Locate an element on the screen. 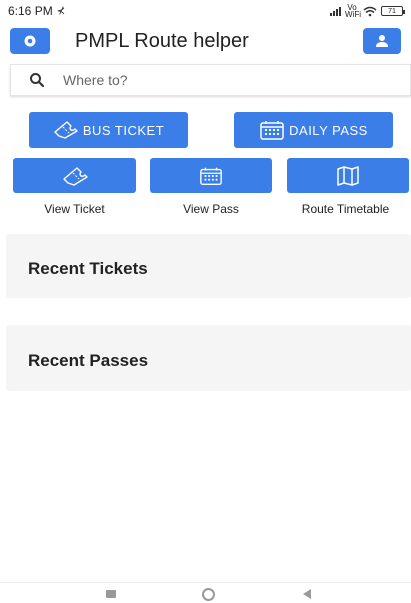  status-time: 6:16 PM is located at coordinates (30, 11).